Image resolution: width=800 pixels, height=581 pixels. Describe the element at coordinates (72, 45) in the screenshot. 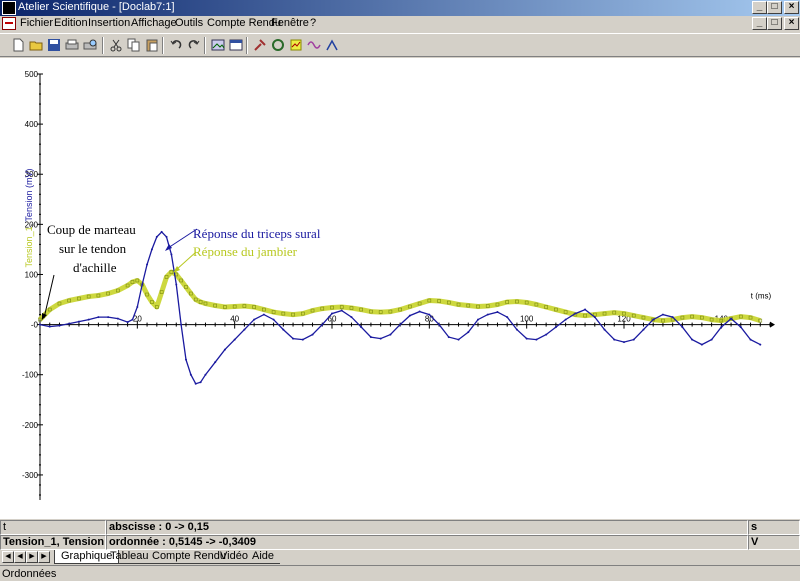

I see `print-icon` at that location.